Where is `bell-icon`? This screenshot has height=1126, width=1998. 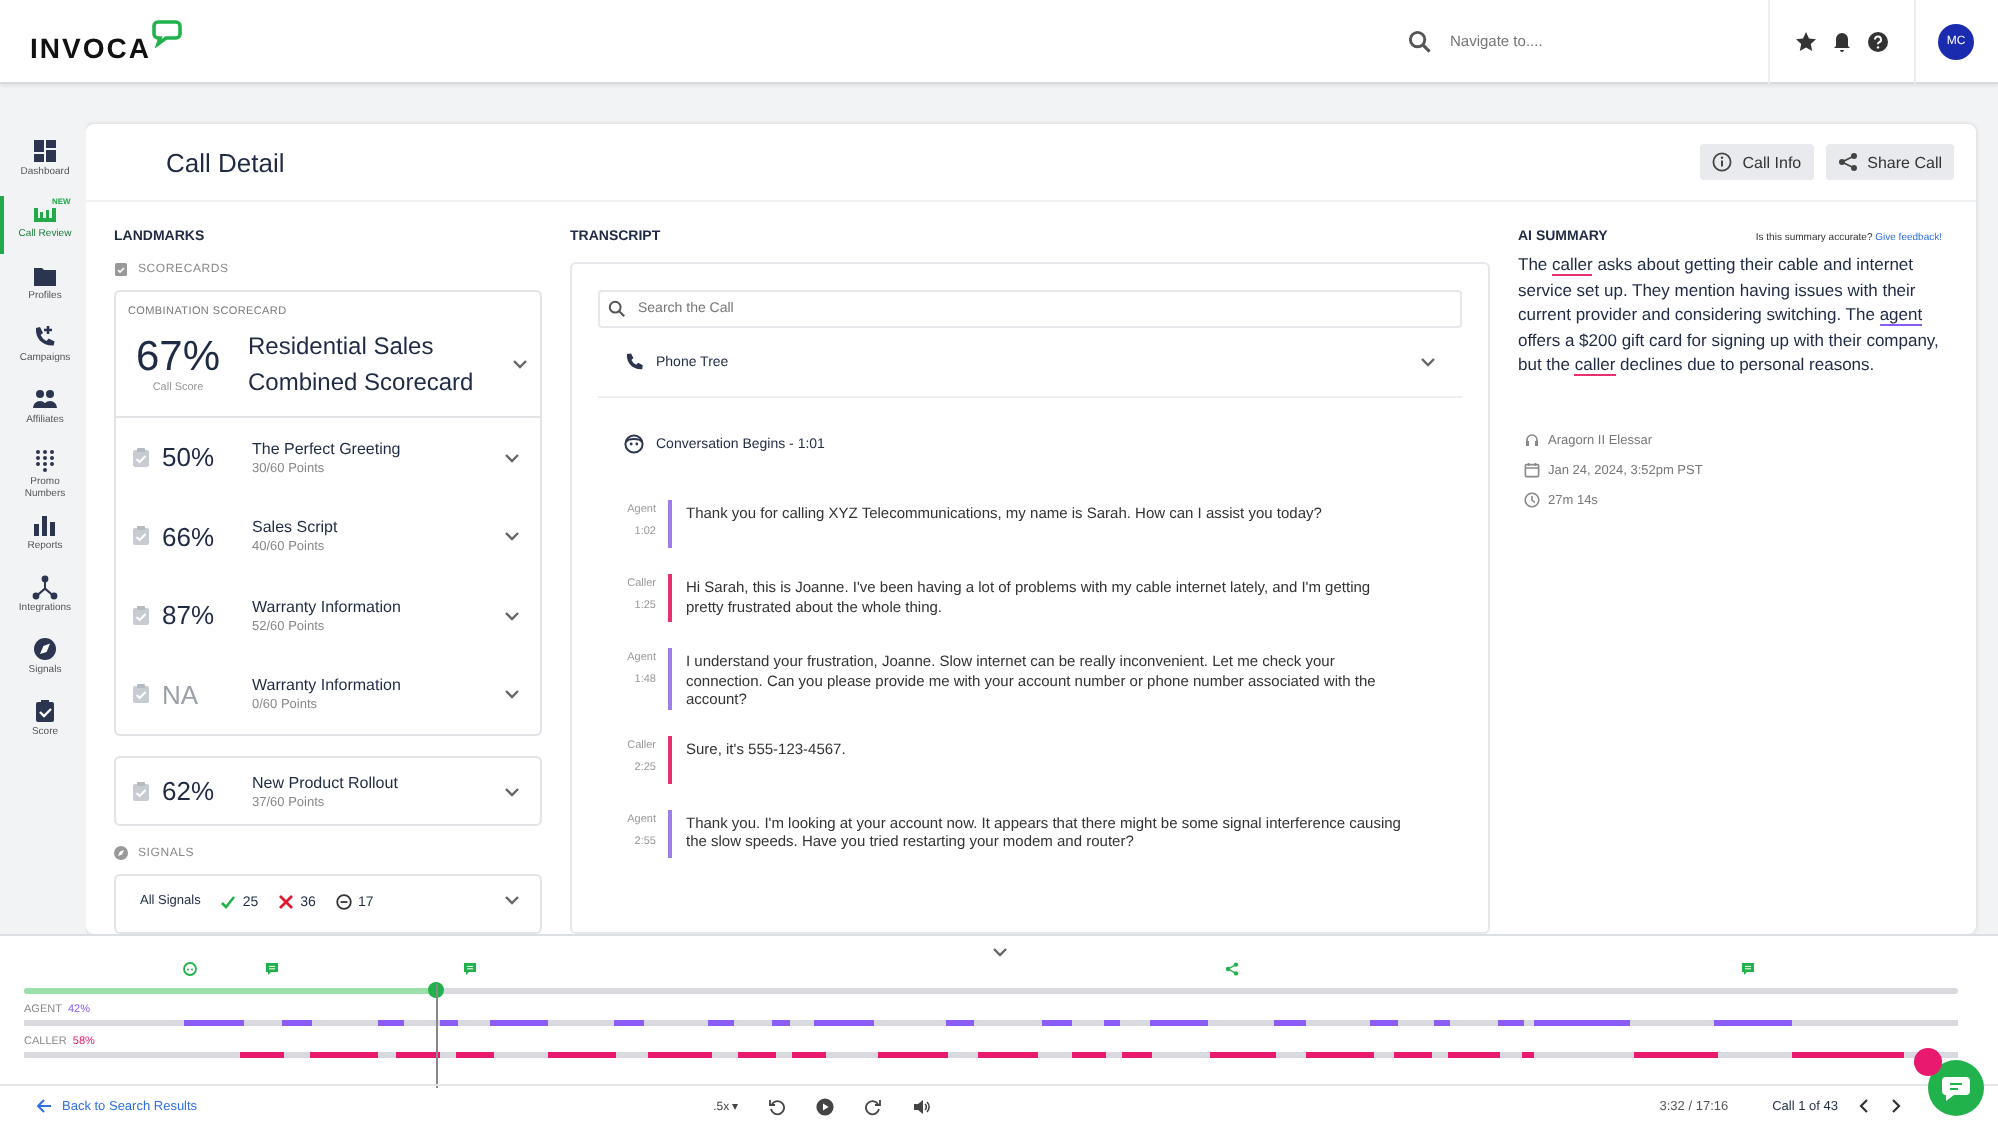 bell-icon is located at coordinates (1842, 41).